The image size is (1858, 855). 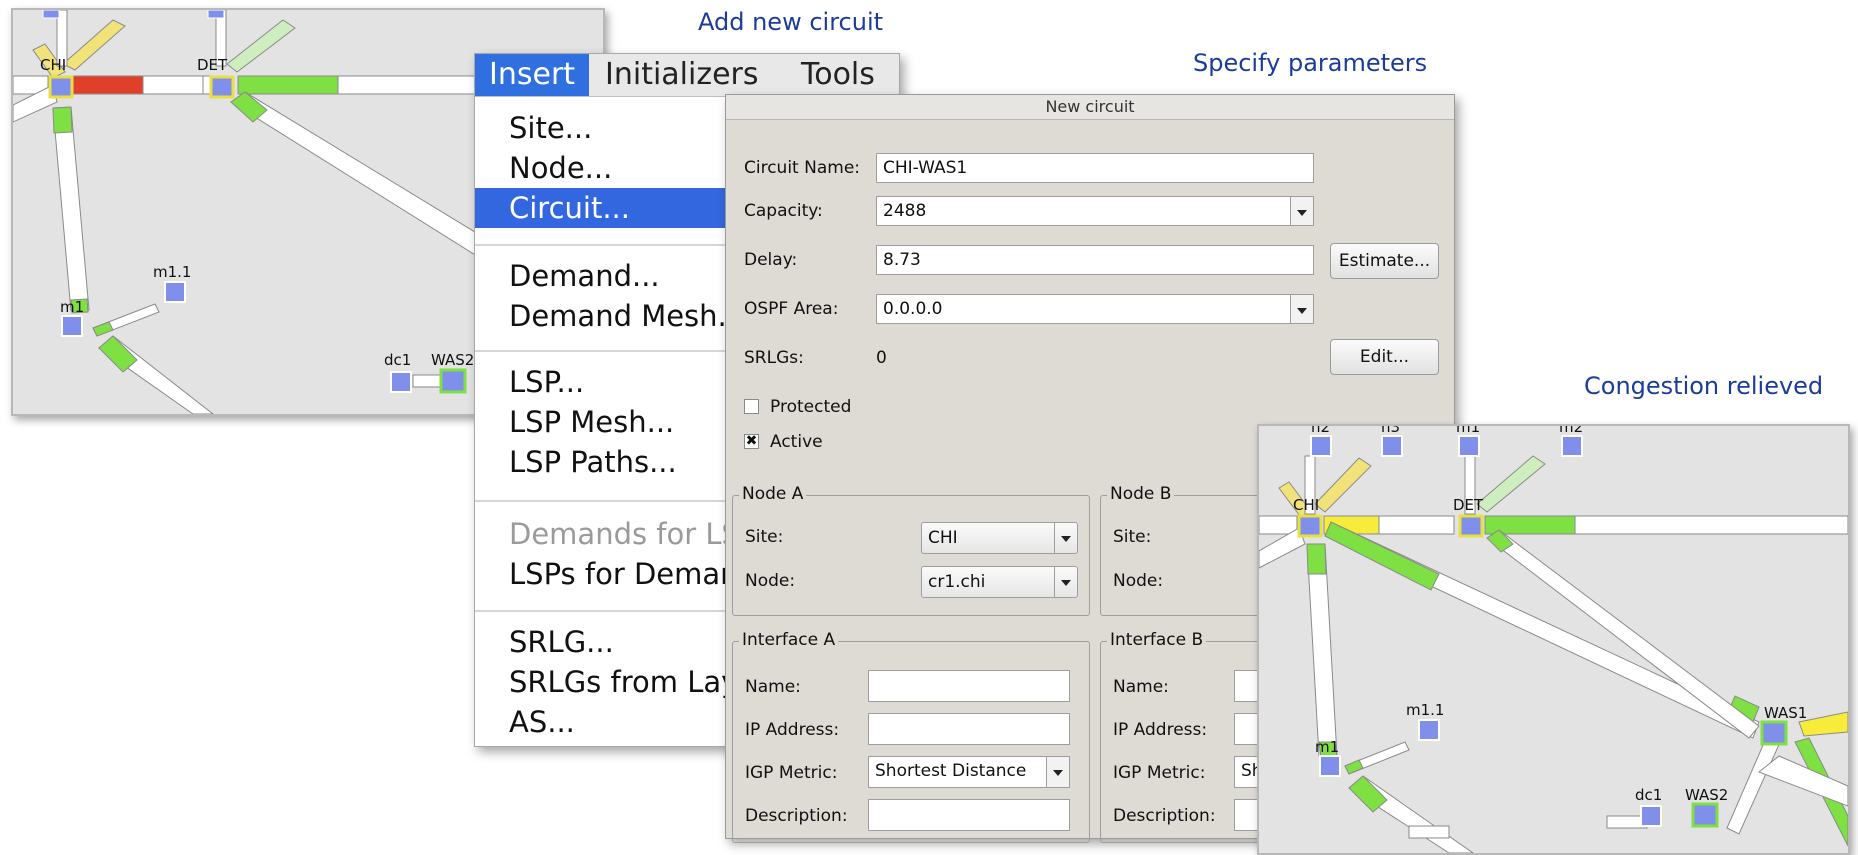 What do you see at coordinates (913, 309) in the screenshot?
I see `ospf-area-value: 0.0.0.0` at bounding box center [913, 309].